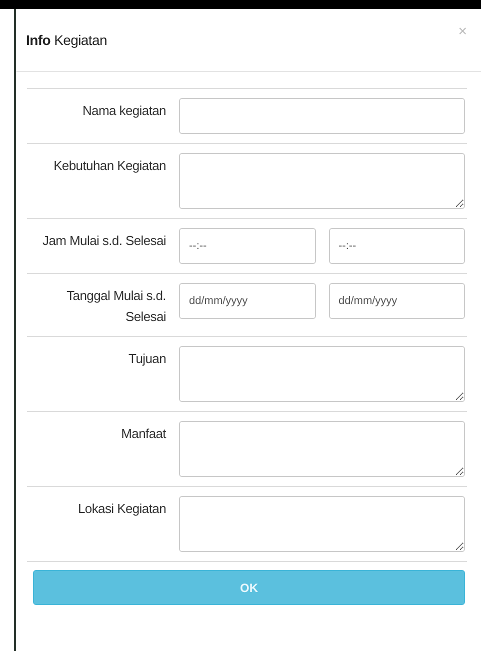  What do you see at coordinates (109, 166) in the screenshot?
I see `field-label: Kebutuhan Kegiatan` at bounding box center [109, 166].